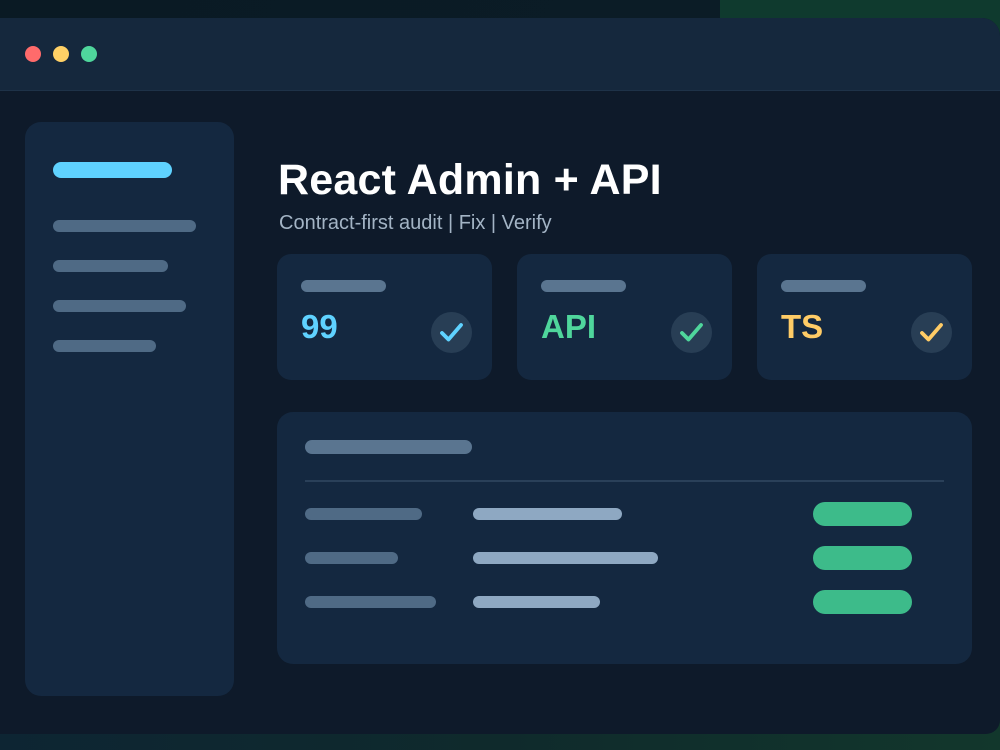 This screenshot has height=750, width=1000. I want to click on panel-heading-placeholder, so click(388, 447).